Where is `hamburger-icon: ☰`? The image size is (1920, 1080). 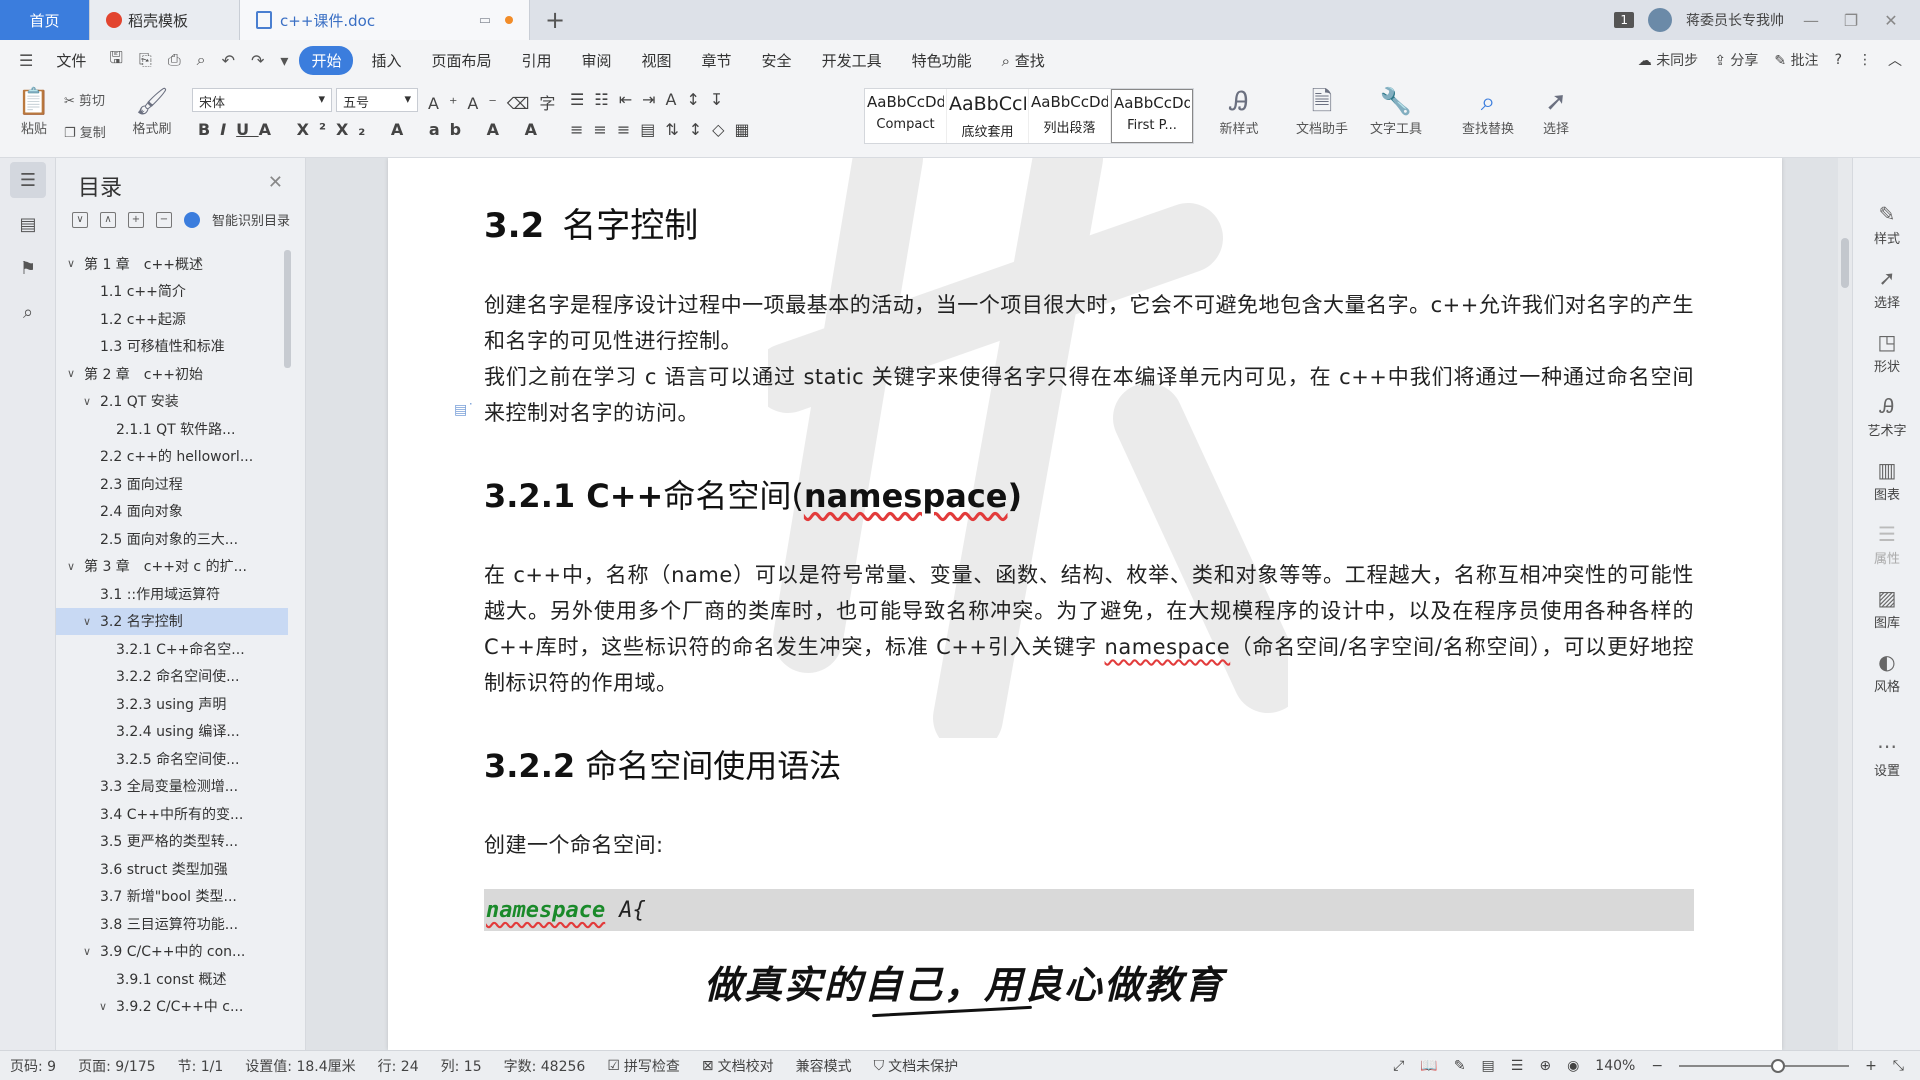
hamburger-icon: ☰ is located at coordinates (26, 60).